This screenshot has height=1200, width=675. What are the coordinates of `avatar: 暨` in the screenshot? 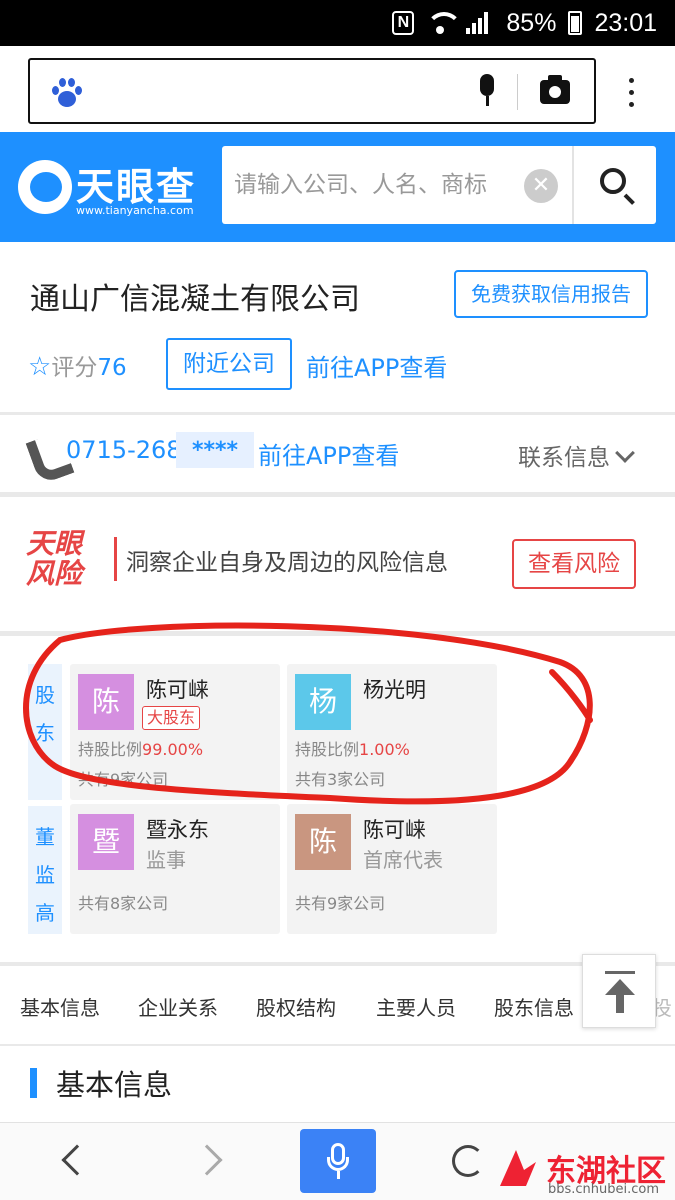 It's located at (106, 842).